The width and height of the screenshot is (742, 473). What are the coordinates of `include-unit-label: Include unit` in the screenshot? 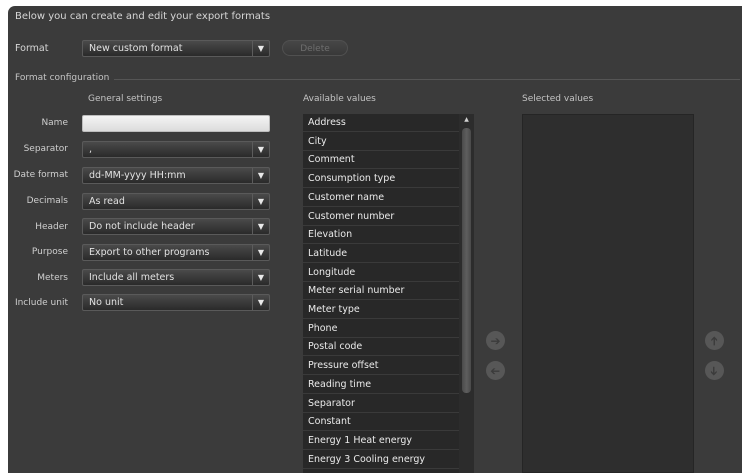 It's located at (41, 303).